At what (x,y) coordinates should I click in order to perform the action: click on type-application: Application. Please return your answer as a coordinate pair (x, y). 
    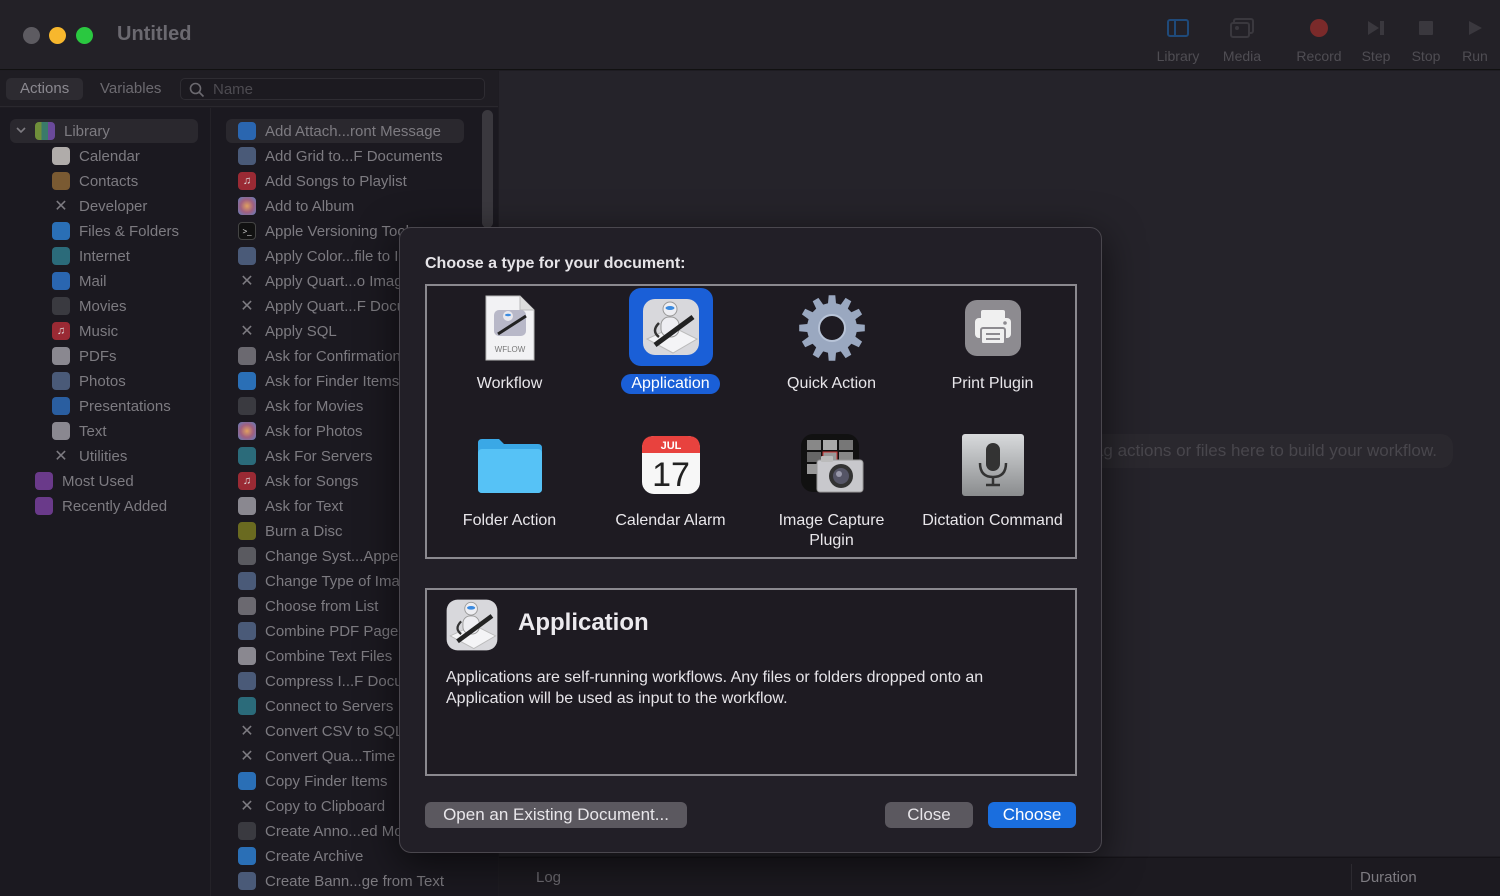
    Looking at the image, I should click on (670, 351).